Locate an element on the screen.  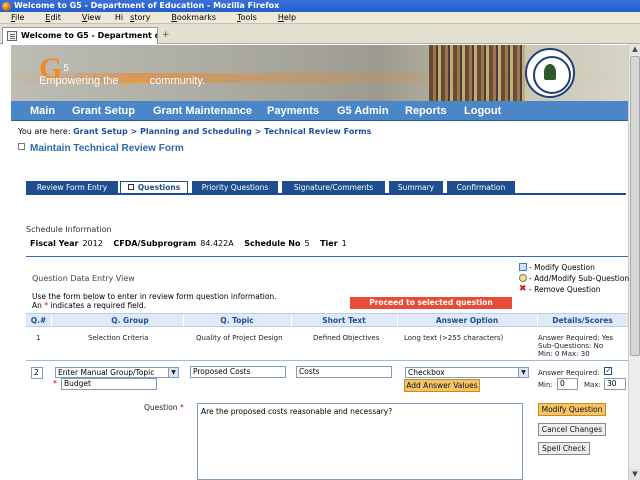
page-icon is located at coordinates (12, 36).